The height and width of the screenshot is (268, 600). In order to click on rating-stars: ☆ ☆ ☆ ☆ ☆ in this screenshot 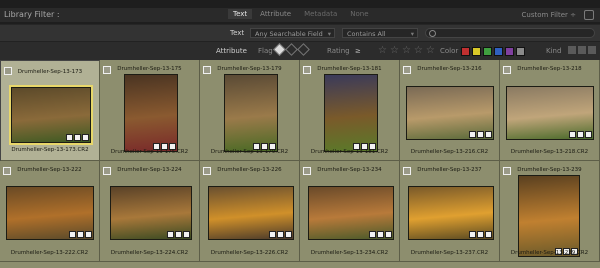, I will do `click(408, 50)`.